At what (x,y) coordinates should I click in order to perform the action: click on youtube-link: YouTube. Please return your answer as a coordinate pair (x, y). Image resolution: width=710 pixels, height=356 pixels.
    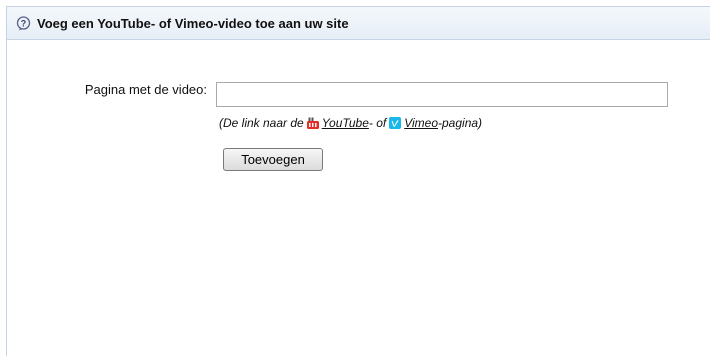
    Looking at the image, I should click on (345, 123).